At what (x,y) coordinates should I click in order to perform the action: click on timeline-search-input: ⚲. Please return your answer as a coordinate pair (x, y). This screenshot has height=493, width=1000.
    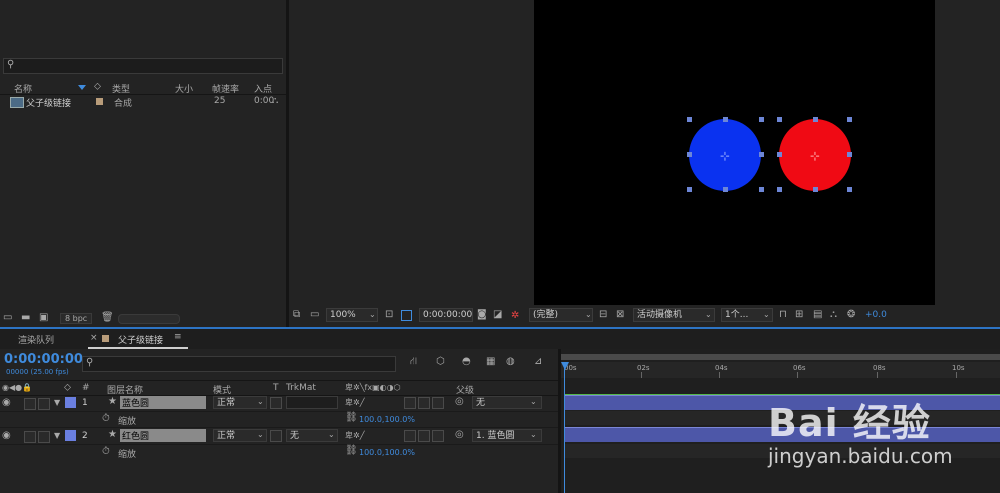
    Looking at the image, I should click on (239, 364).